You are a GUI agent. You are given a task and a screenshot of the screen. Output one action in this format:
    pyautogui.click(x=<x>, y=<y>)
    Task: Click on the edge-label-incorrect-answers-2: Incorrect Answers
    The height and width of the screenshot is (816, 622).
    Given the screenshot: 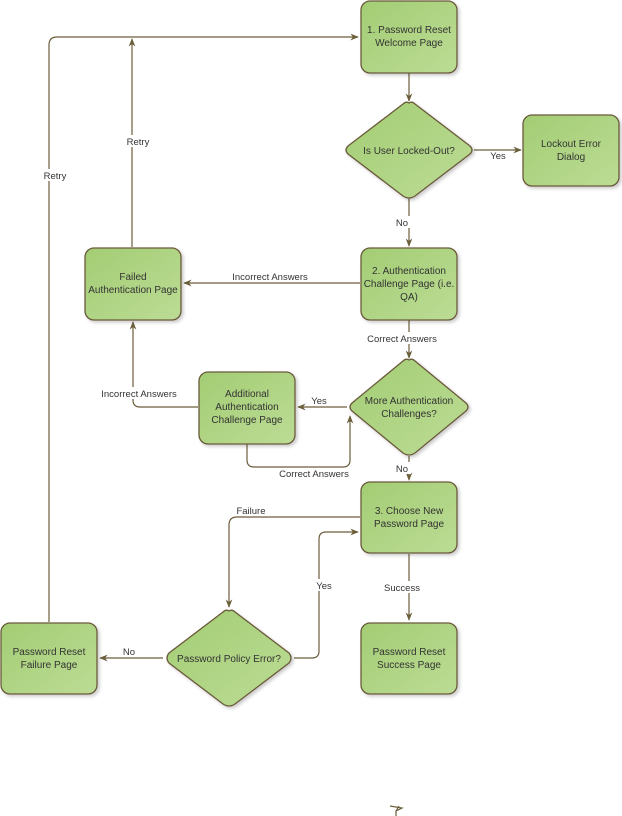 What is the action you would take?
    pyautogui.click(x=139, y=394)
    